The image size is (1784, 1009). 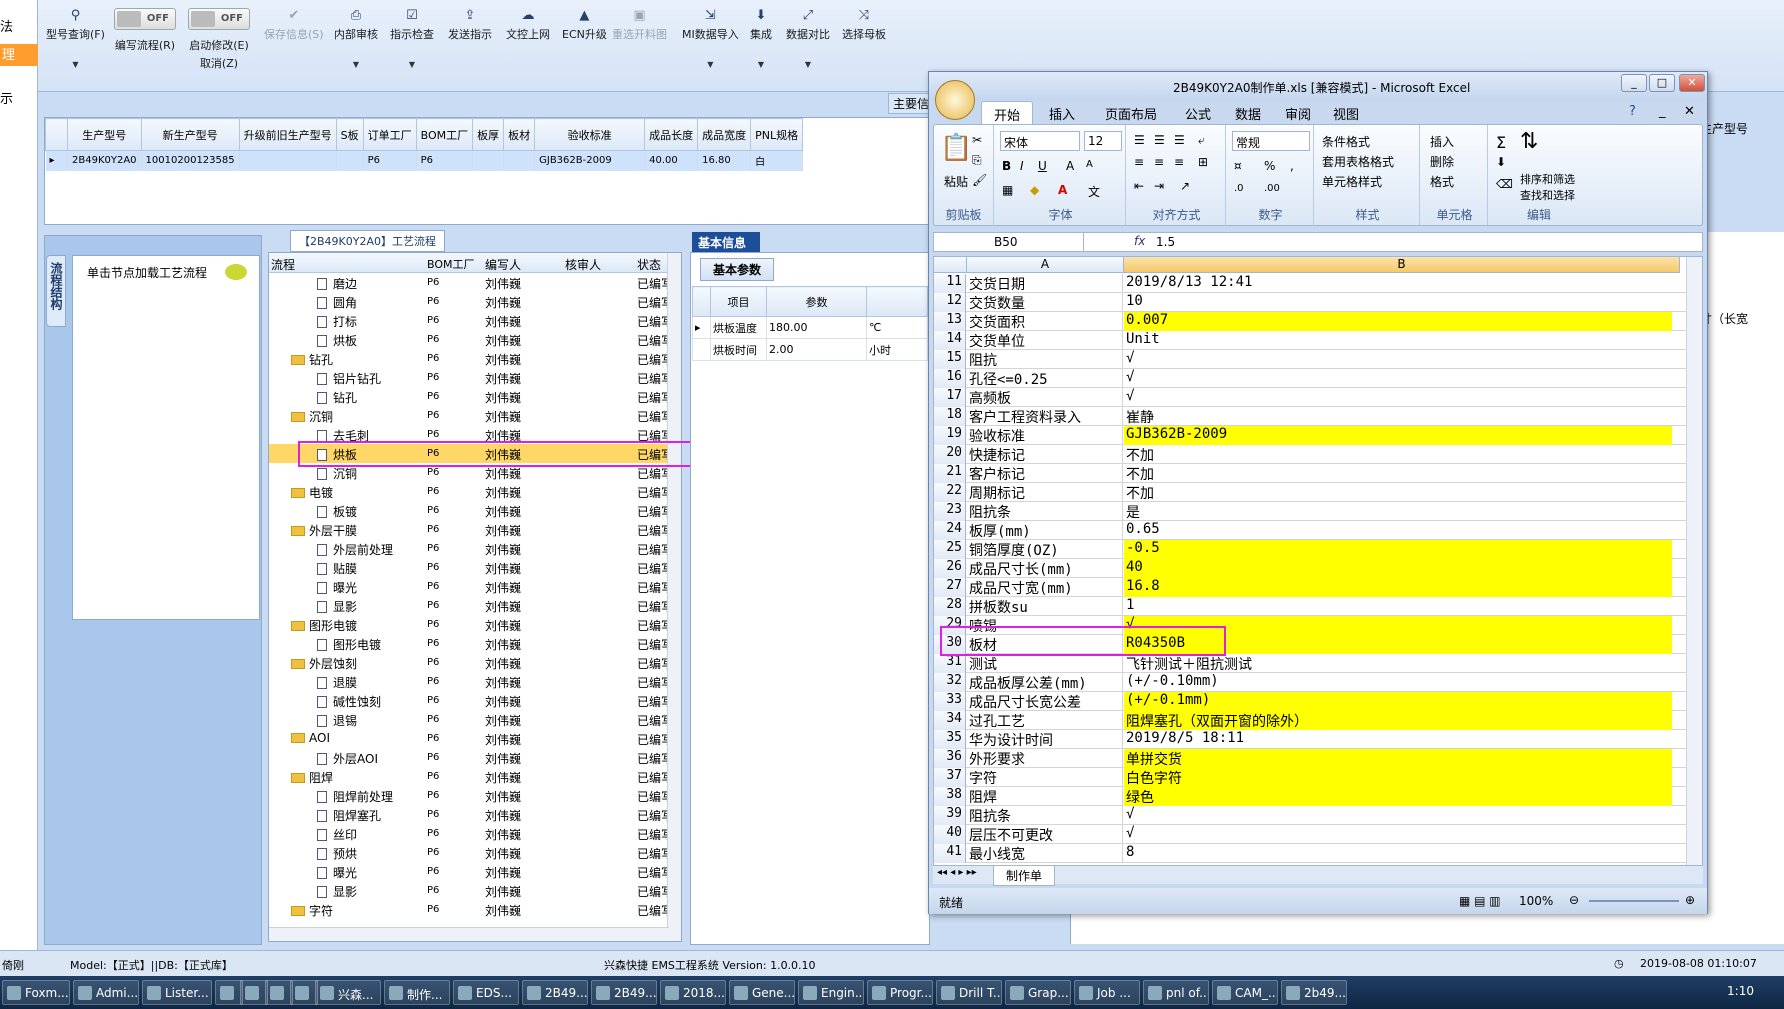 What do you see at coordinates (950, 720) in the screenshot?
I see `row-number: 34` at bounding box center [950, 720].